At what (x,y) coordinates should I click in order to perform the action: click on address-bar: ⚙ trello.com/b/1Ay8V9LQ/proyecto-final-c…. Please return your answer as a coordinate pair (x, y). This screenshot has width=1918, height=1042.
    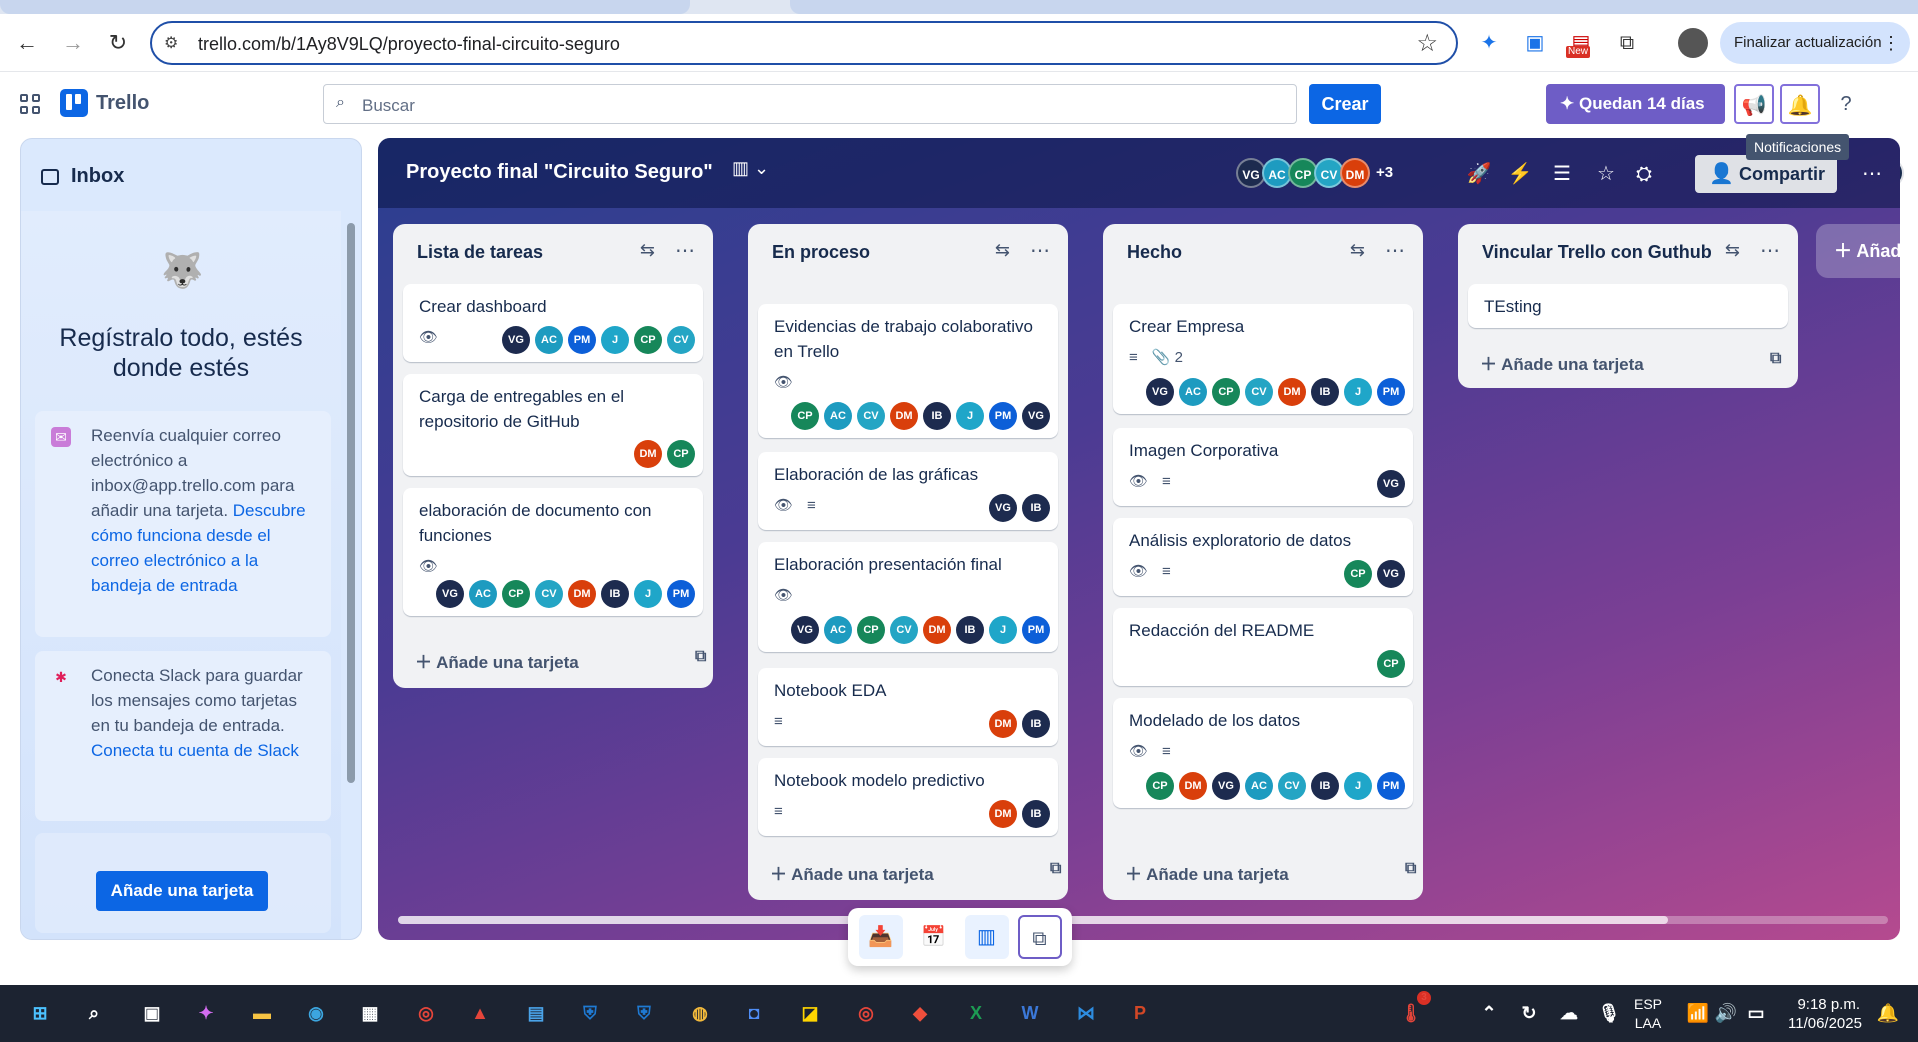
    Looking at the image, I should click on (804, 43).